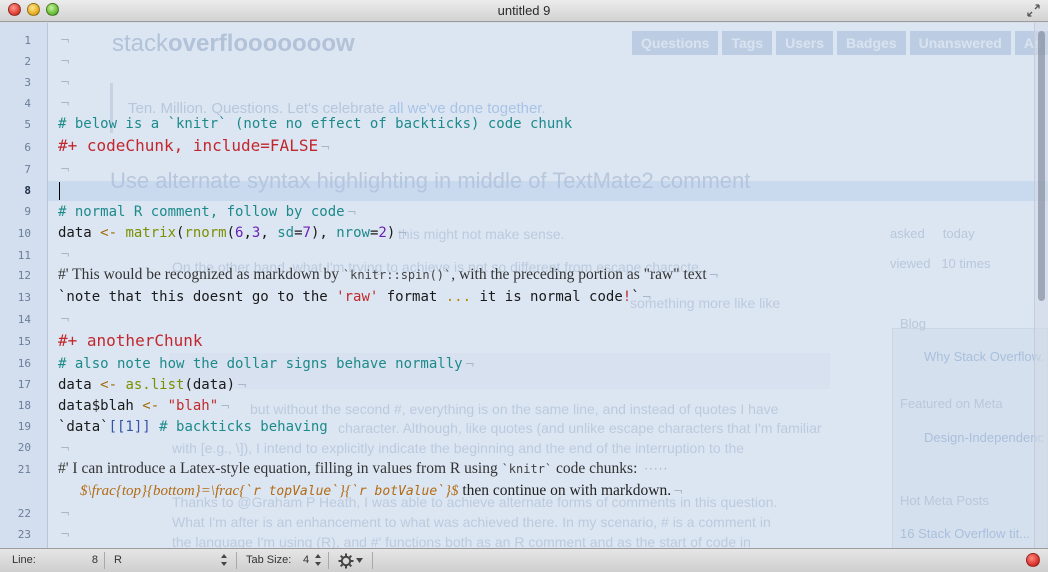 Image resolution: width=1048 pixels, height=572 pixels. I want to click on language-selector: R, so click(118, 560).